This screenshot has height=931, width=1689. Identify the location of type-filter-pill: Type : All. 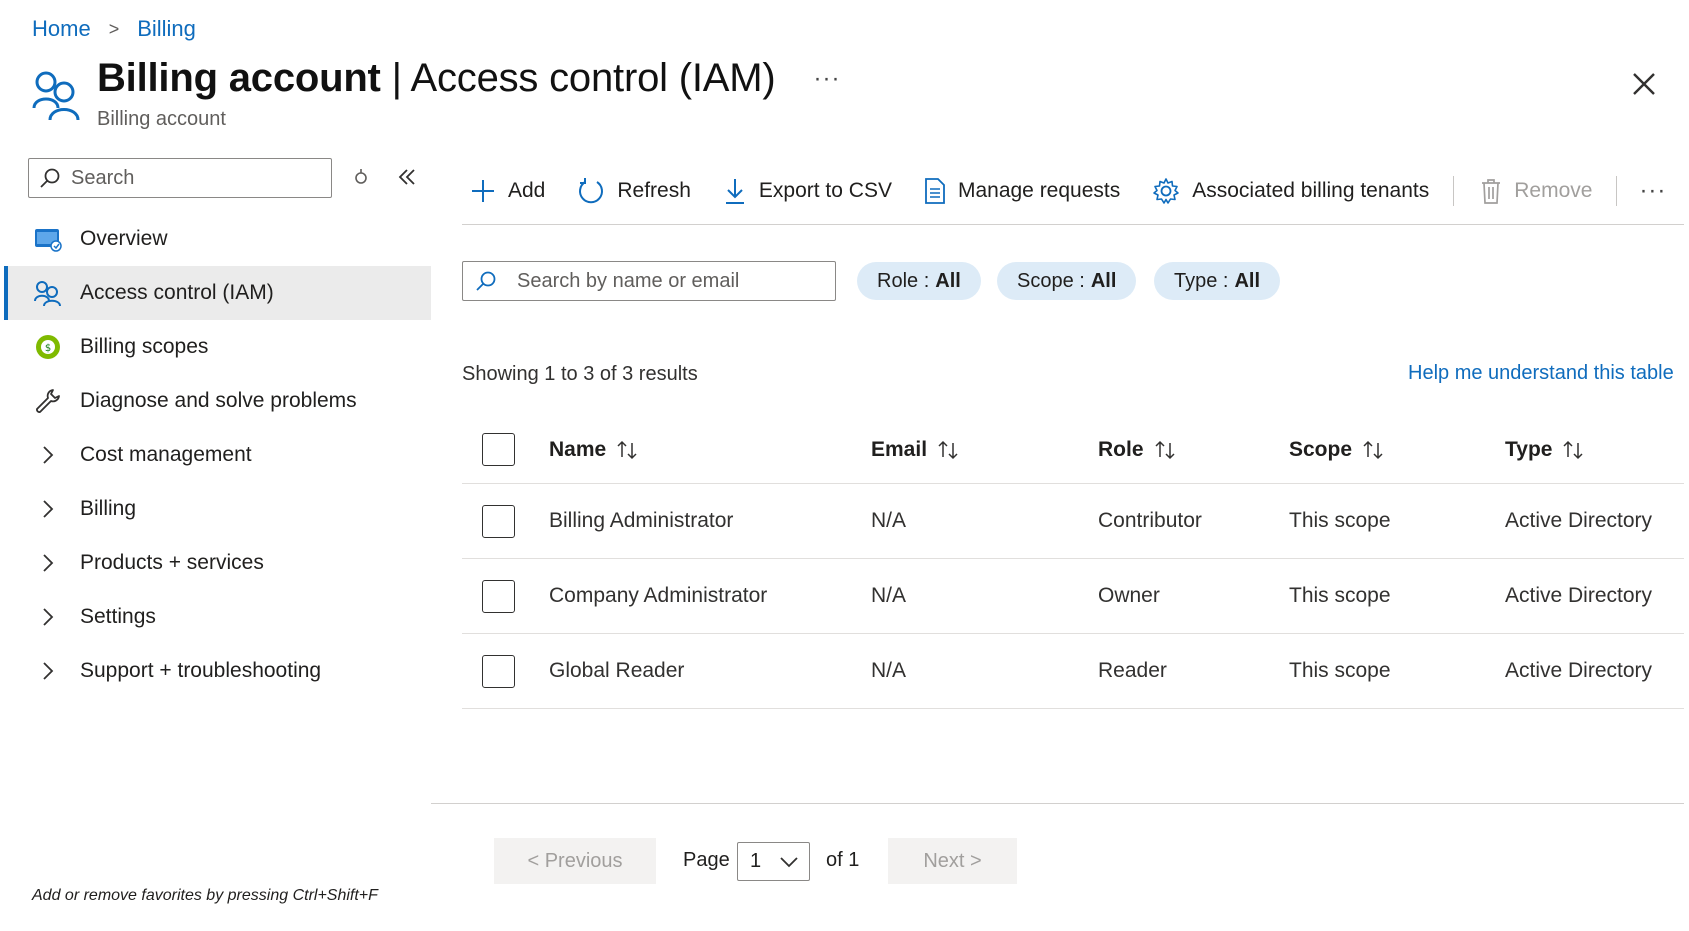
(1217, 281).